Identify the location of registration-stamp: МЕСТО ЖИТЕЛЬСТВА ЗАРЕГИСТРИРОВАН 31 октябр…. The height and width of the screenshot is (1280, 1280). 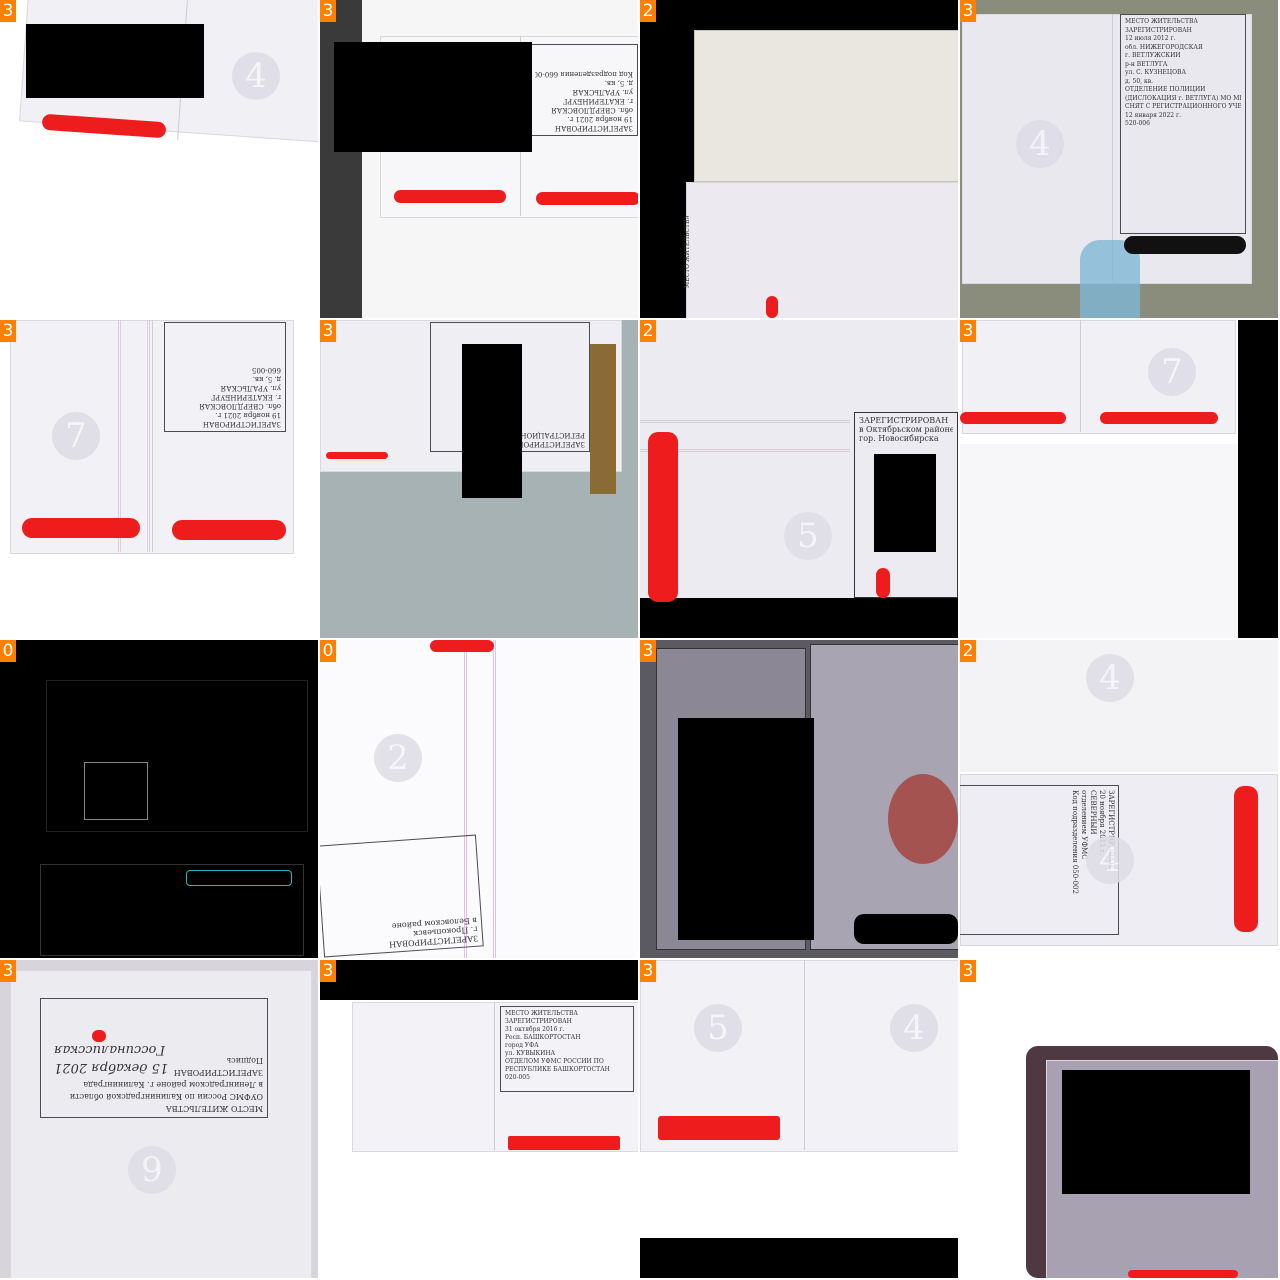
(567, 1049).